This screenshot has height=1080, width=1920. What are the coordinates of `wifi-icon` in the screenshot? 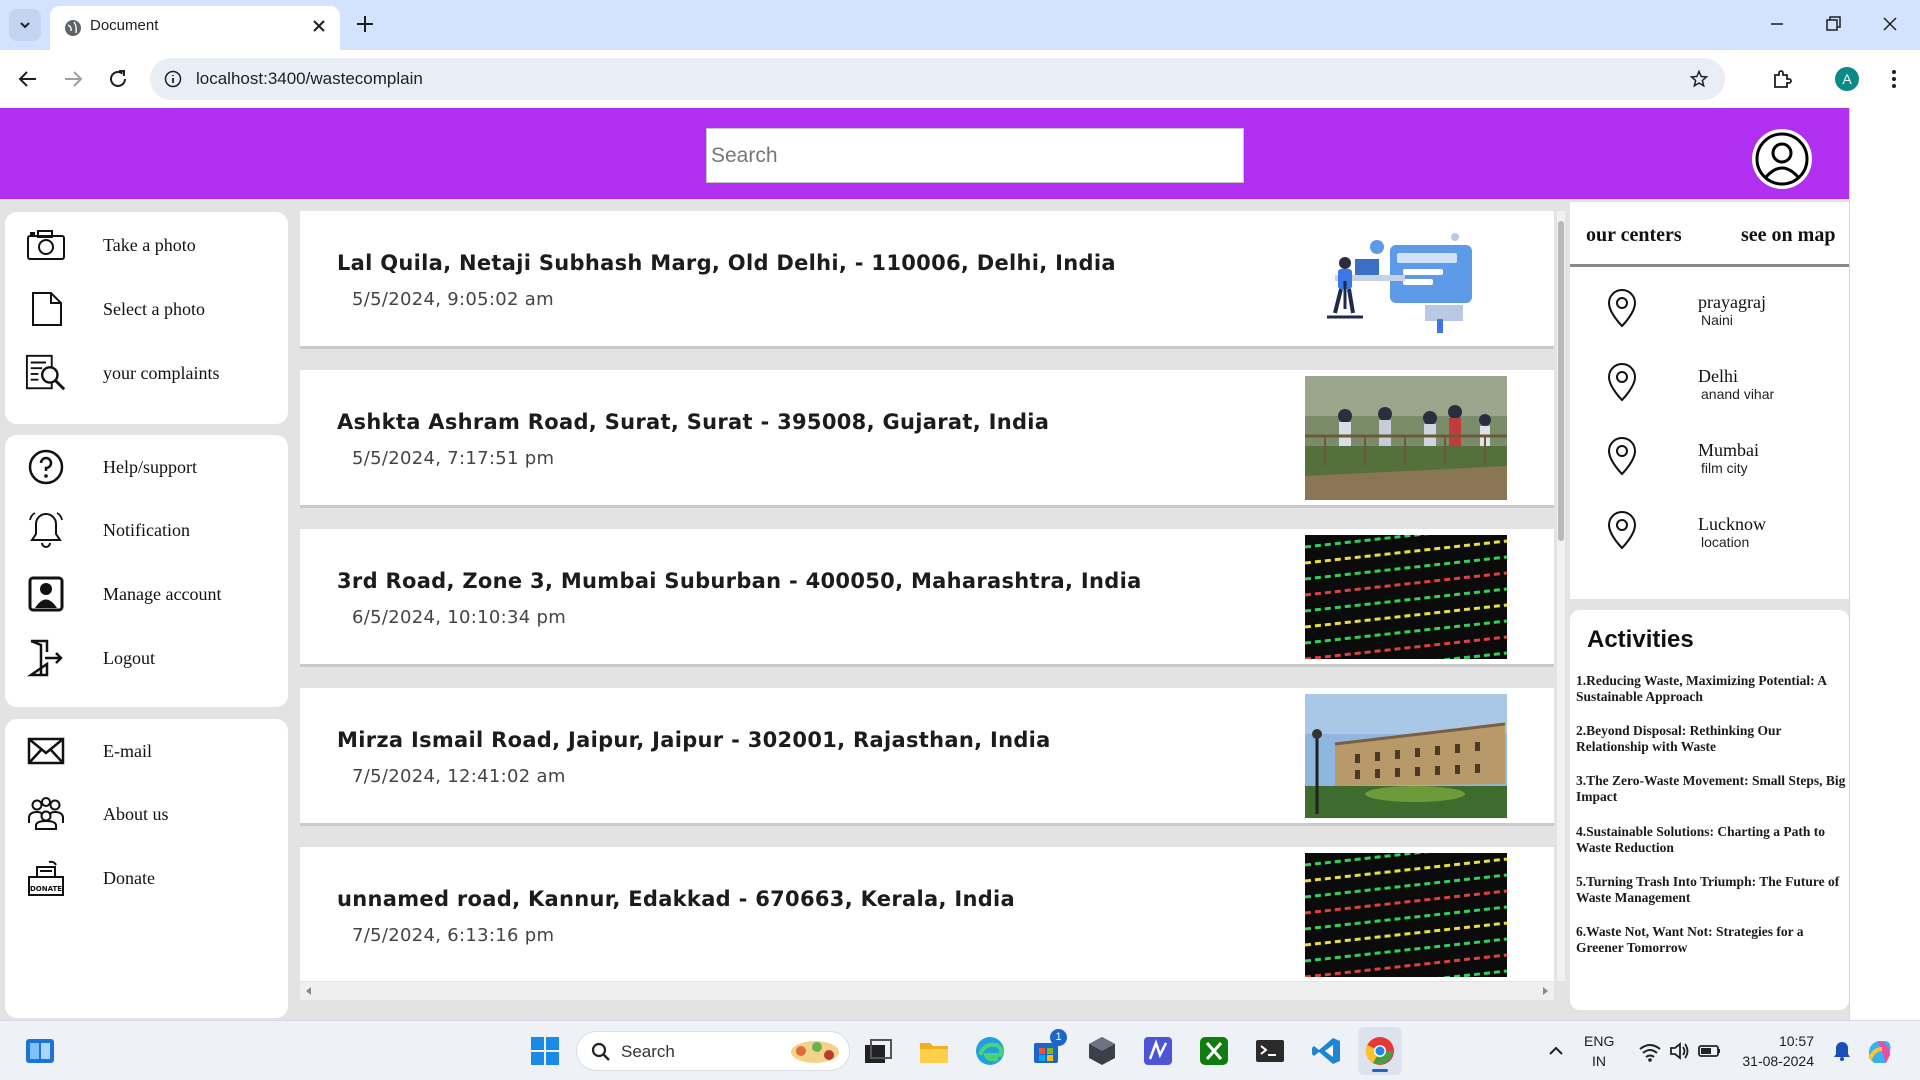 It's located at (1650, 1051).